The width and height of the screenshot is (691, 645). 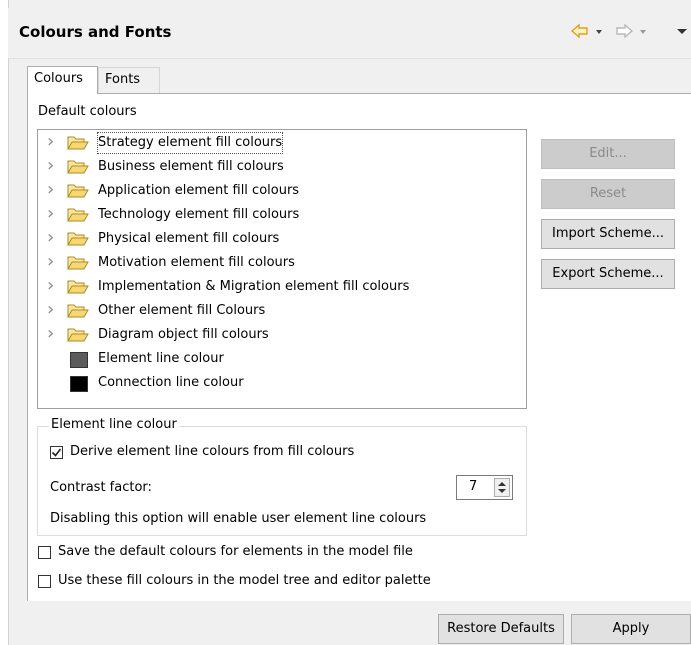 I want to click on checkmark-icon, so click(x=56, y=452).